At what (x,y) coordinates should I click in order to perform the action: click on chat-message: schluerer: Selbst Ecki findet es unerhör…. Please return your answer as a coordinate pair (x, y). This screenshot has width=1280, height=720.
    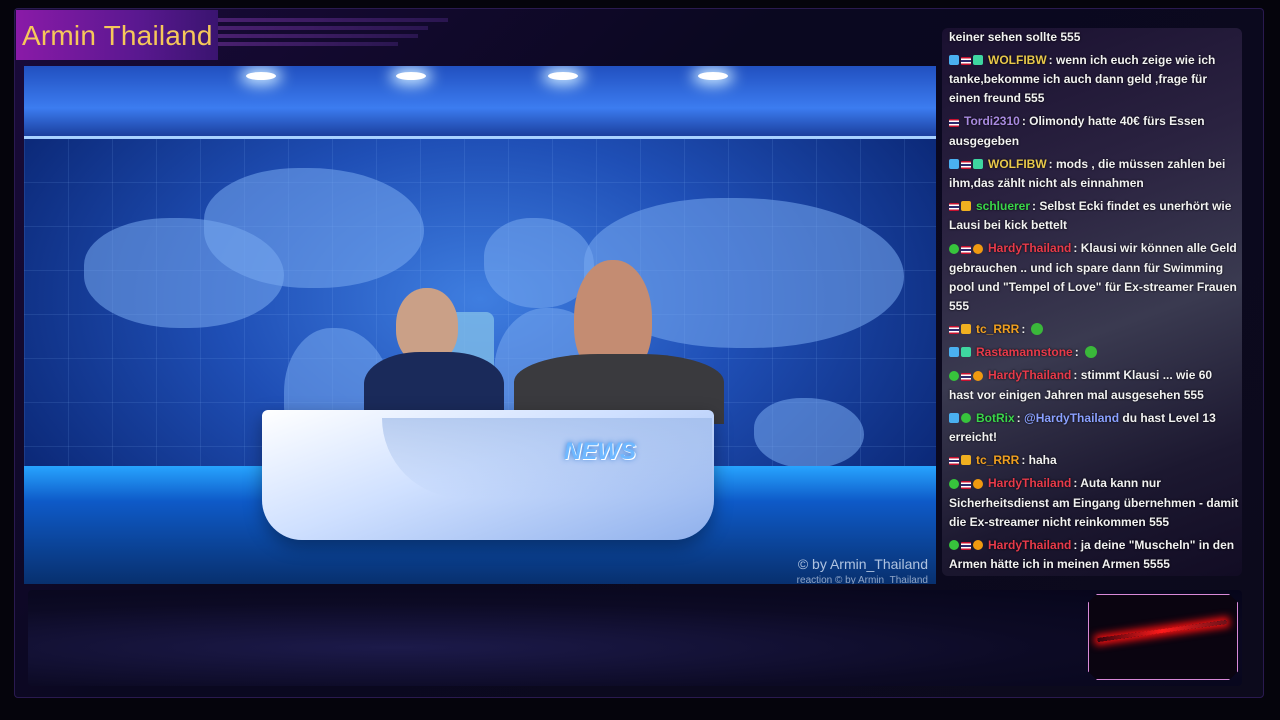
    Looking at the image, I should click on (1094, 216).